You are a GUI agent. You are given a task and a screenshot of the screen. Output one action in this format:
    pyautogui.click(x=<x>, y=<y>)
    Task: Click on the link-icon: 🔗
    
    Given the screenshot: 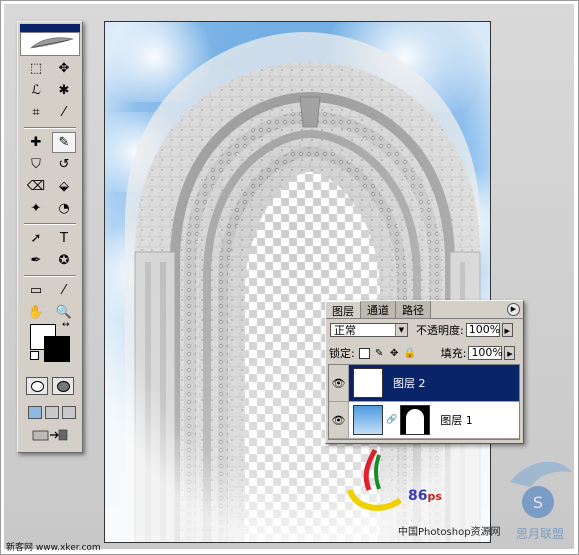 What is the action you would take?
    pyautogui.click(x=391, y=420)
    